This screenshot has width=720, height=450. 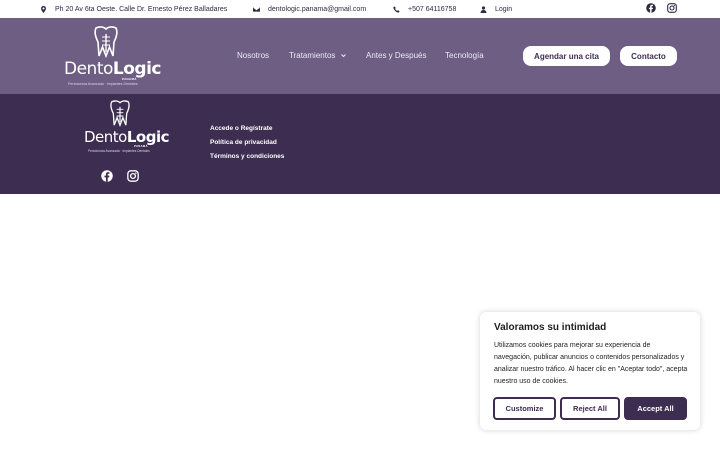 I want to click on user-icon, so click(x=483, y=9).